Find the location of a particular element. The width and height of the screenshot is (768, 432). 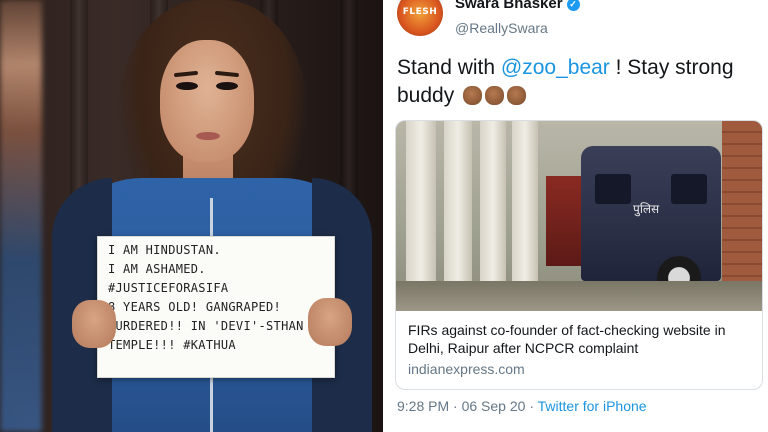

mention-link: @zoo_bear is located at coordinates (555, 67).